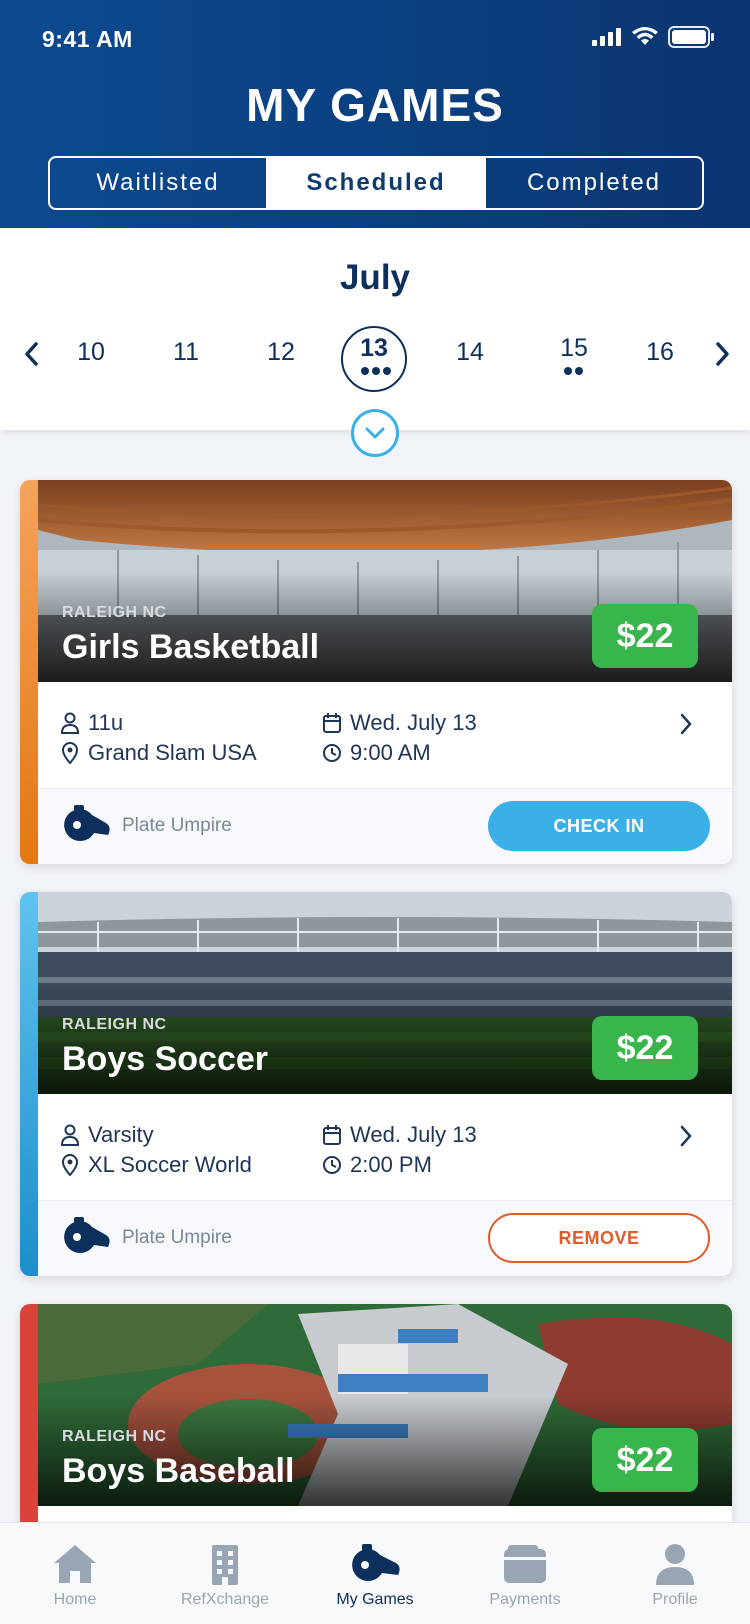  I want to click on venue-text: XL Soccer World, so click(170, 1164).